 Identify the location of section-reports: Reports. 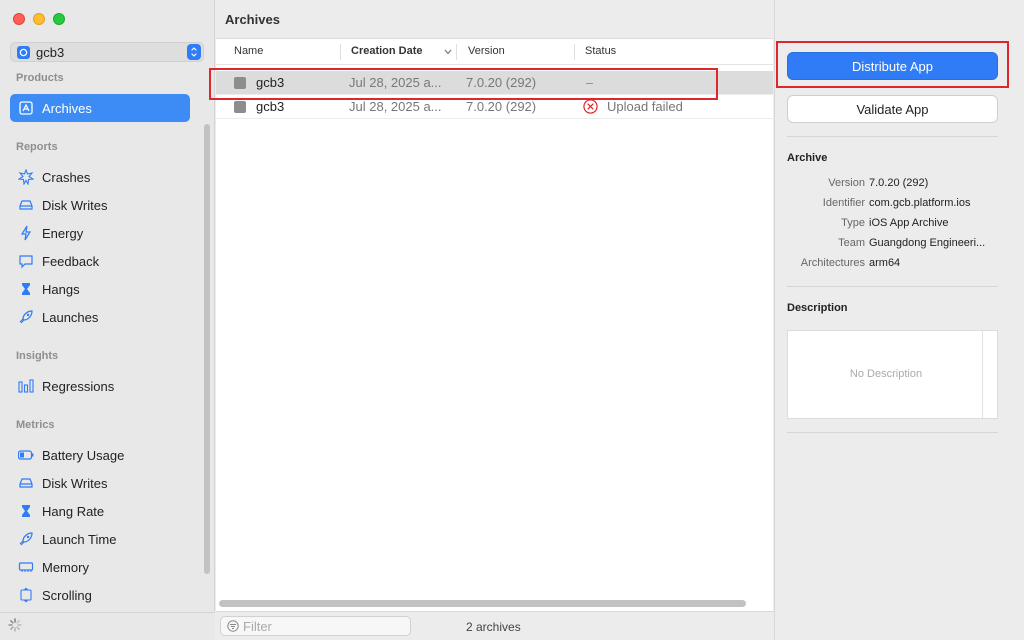
(37, 147).